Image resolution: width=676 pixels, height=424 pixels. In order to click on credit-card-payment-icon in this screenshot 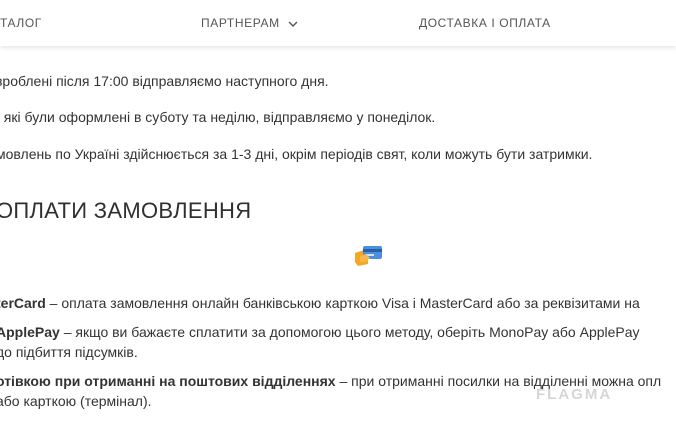, I will do `click(369, 258)`.